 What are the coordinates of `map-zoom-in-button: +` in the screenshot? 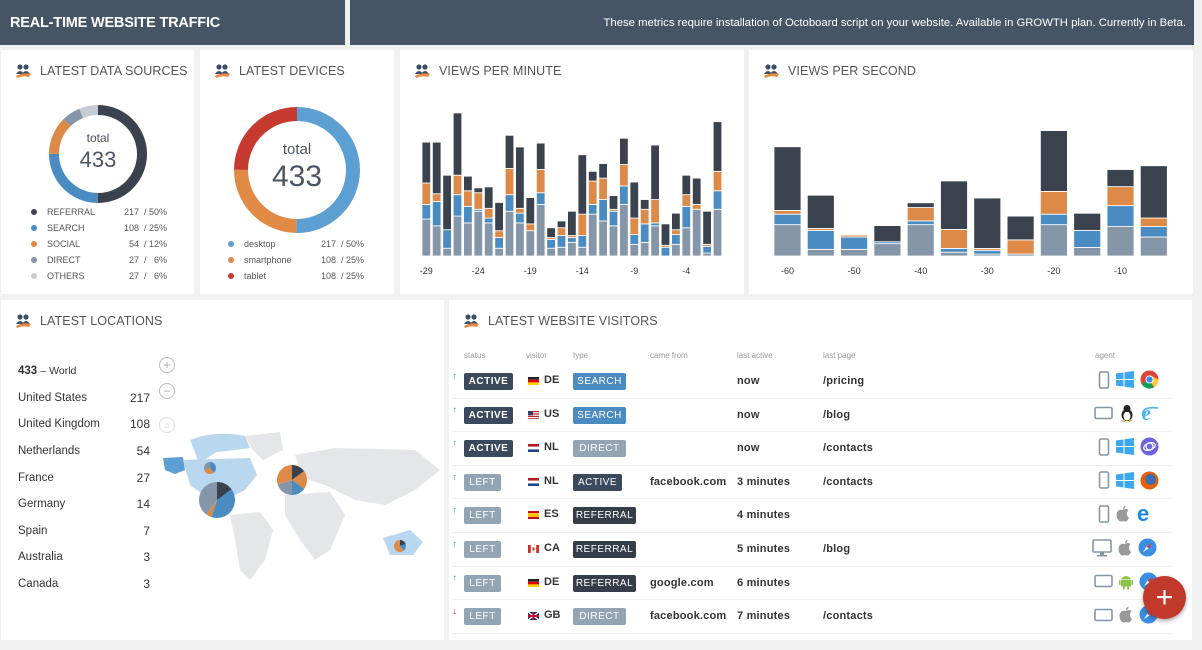 It's located at (167, 365).